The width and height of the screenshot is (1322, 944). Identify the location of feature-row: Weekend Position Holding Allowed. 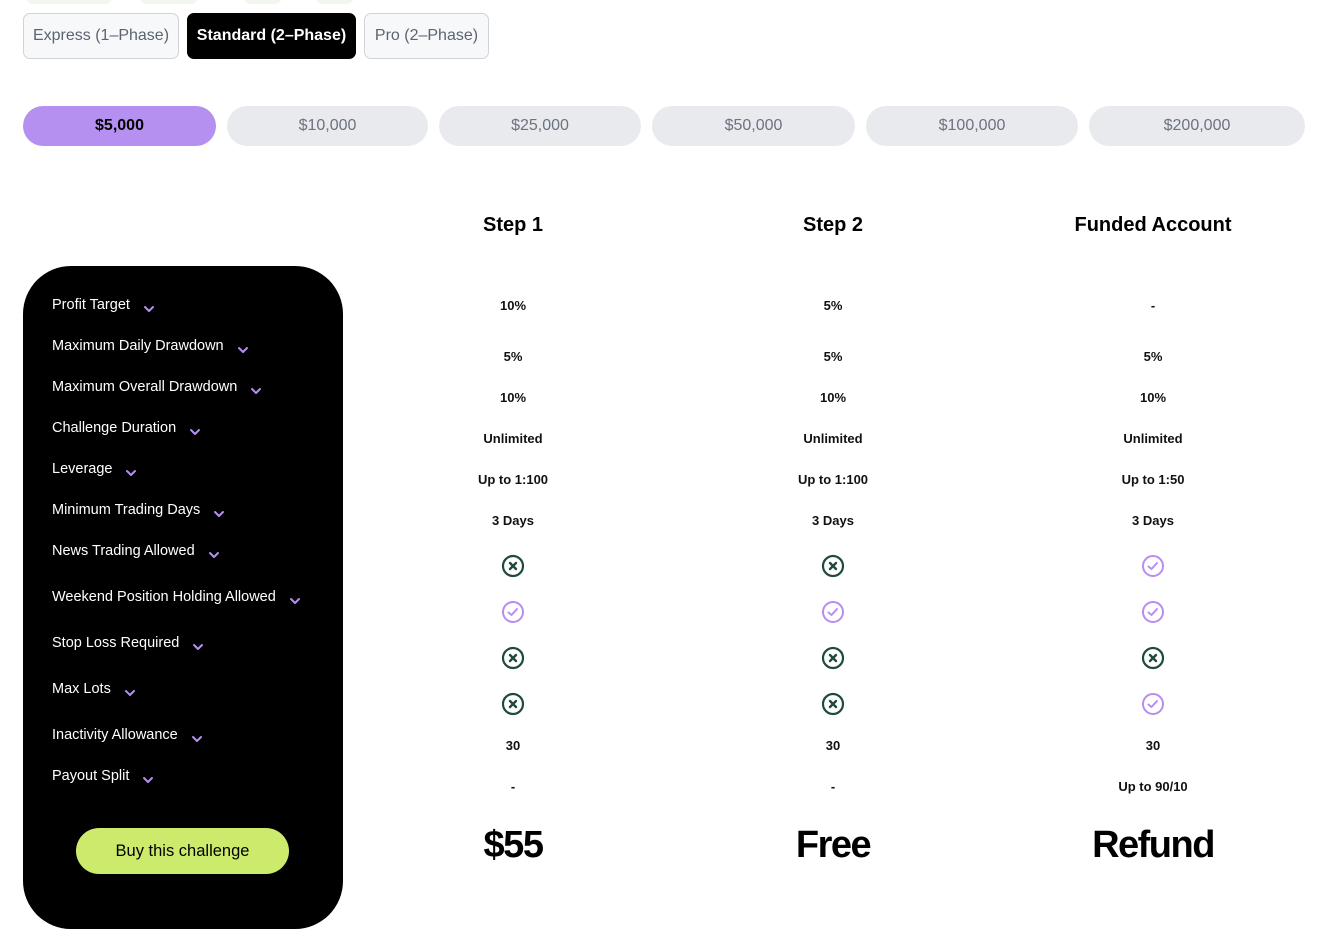
(176, 597).